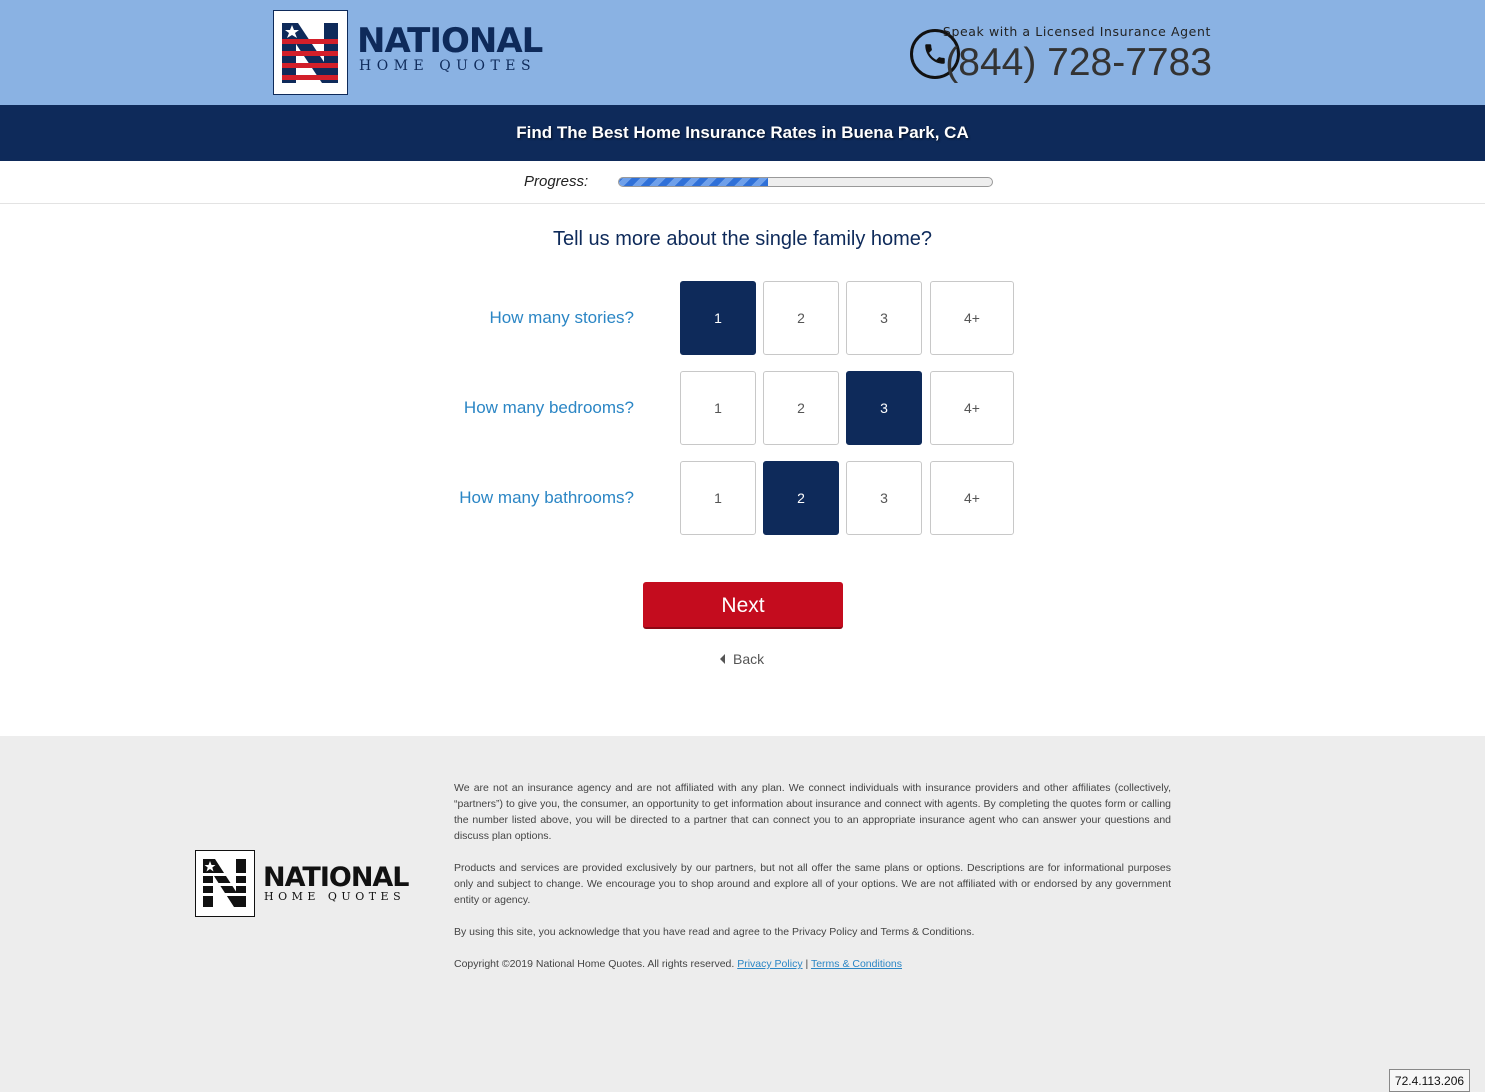 The height and width of the screenshot is (1092, 1485). What do you see at coordinates (749, 659) in the screenshot?
I see `back-label: Back` at bounding box center [749, 659].